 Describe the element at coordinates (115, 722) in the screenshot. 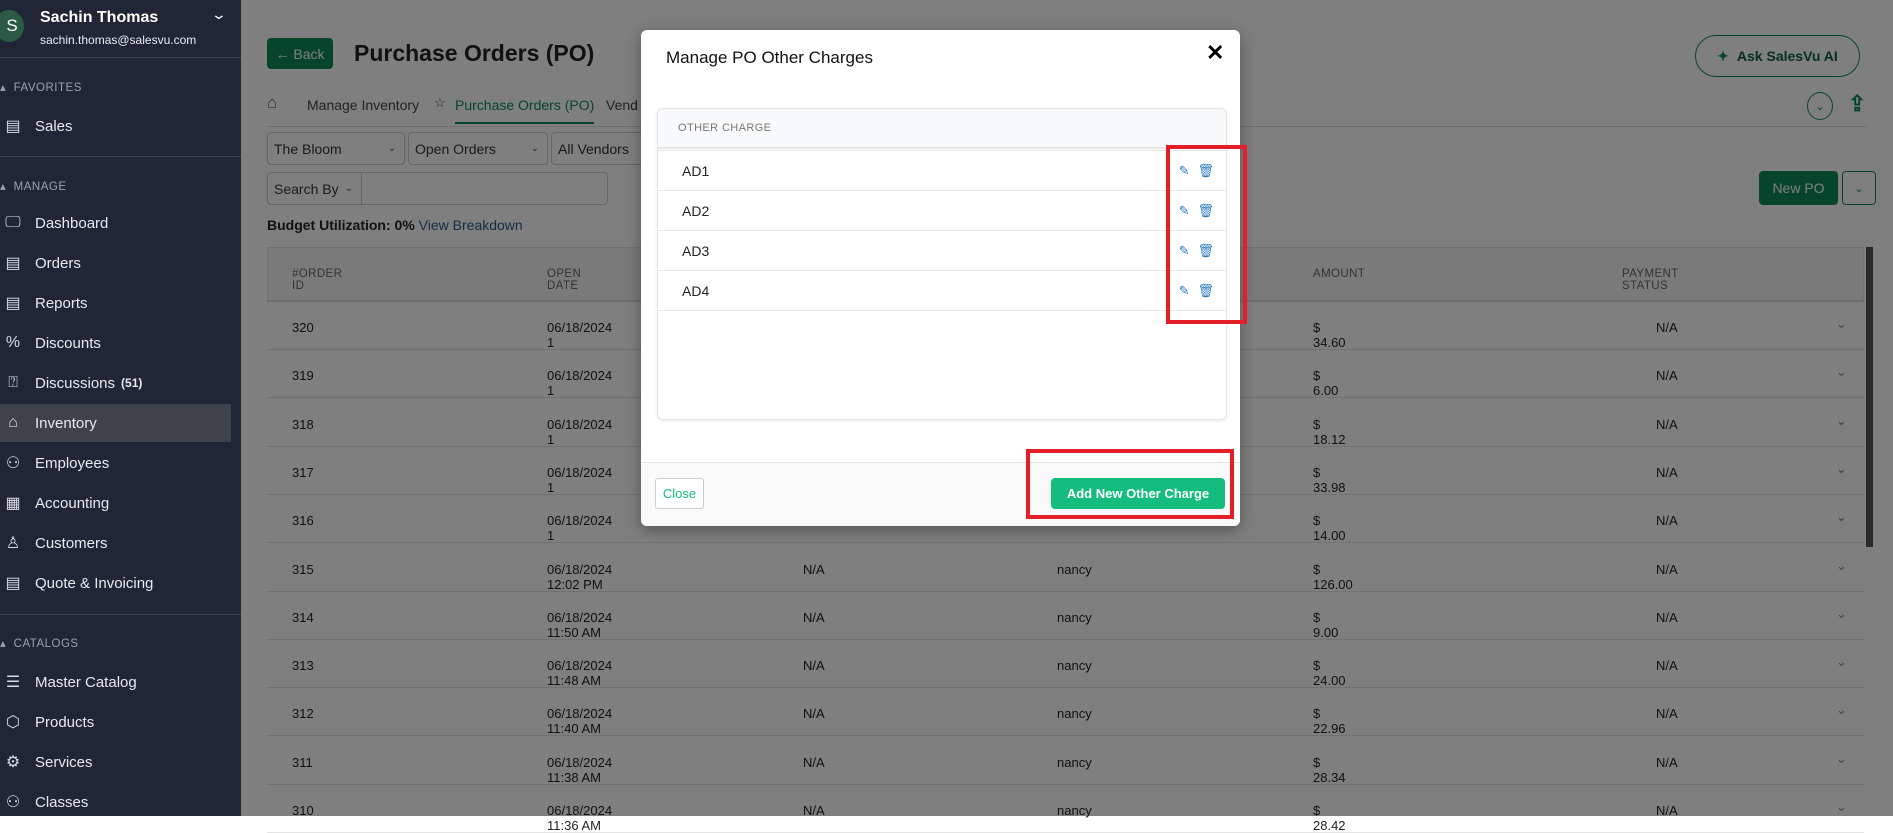

I see `sidebar-item-products: ⬡ Products` at that location.